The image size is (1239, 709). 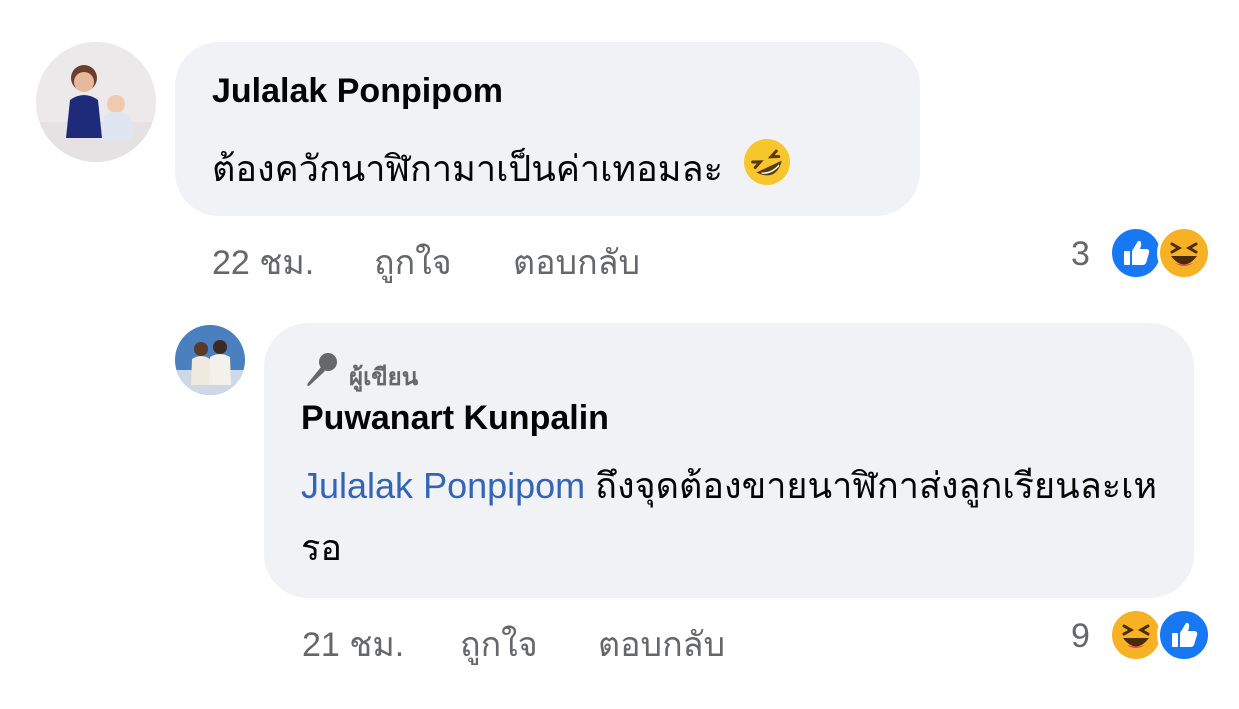 What do you see at coordinates (467, 169) in the screenshot?
I see `comment-text-content: ต้องควักนาฬิกามาเป็นค่าเทอมละ` at bounding box center [467, 169].